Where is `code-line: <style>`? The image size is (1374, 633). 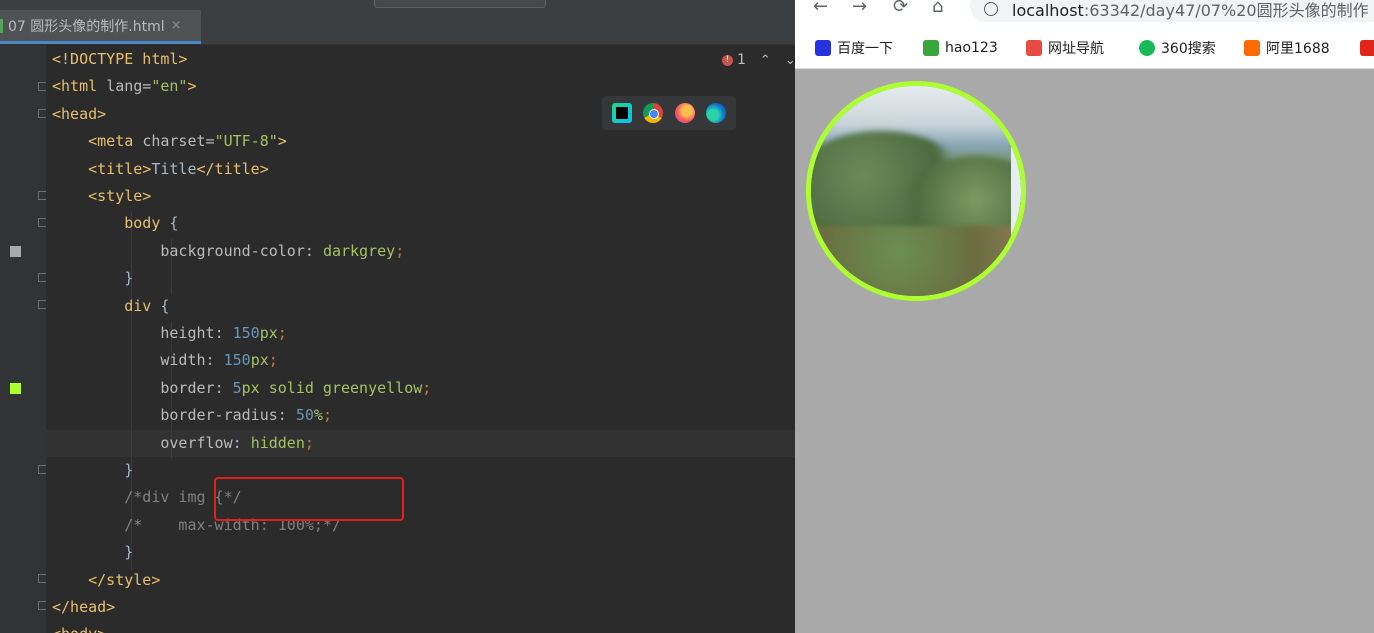 code-line: <style> is located at coordinates (120, 196).